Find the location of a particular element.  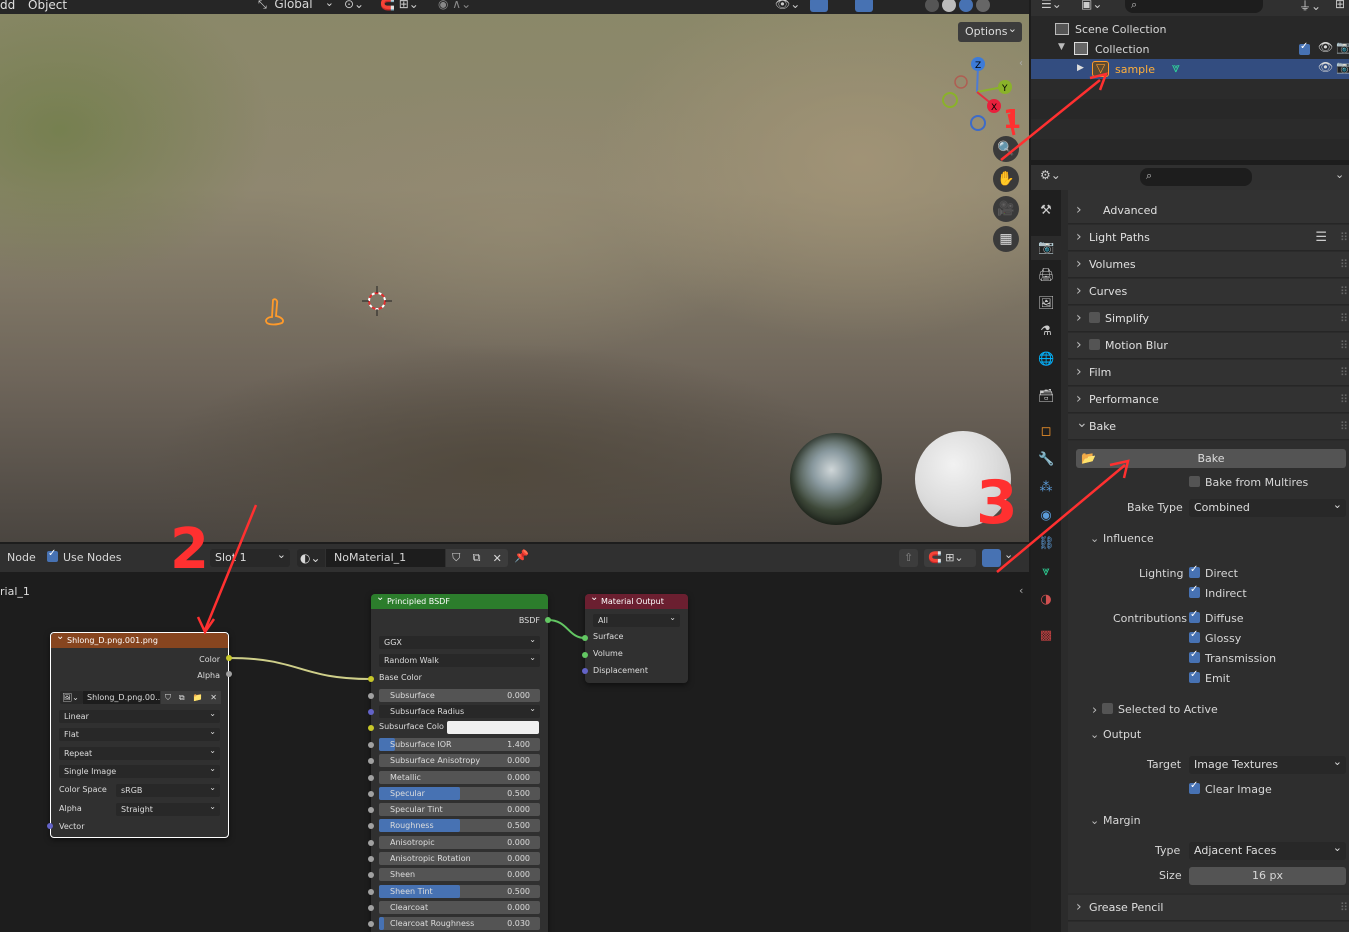

glossy-checkbox is located at coordinates (1194, 636).